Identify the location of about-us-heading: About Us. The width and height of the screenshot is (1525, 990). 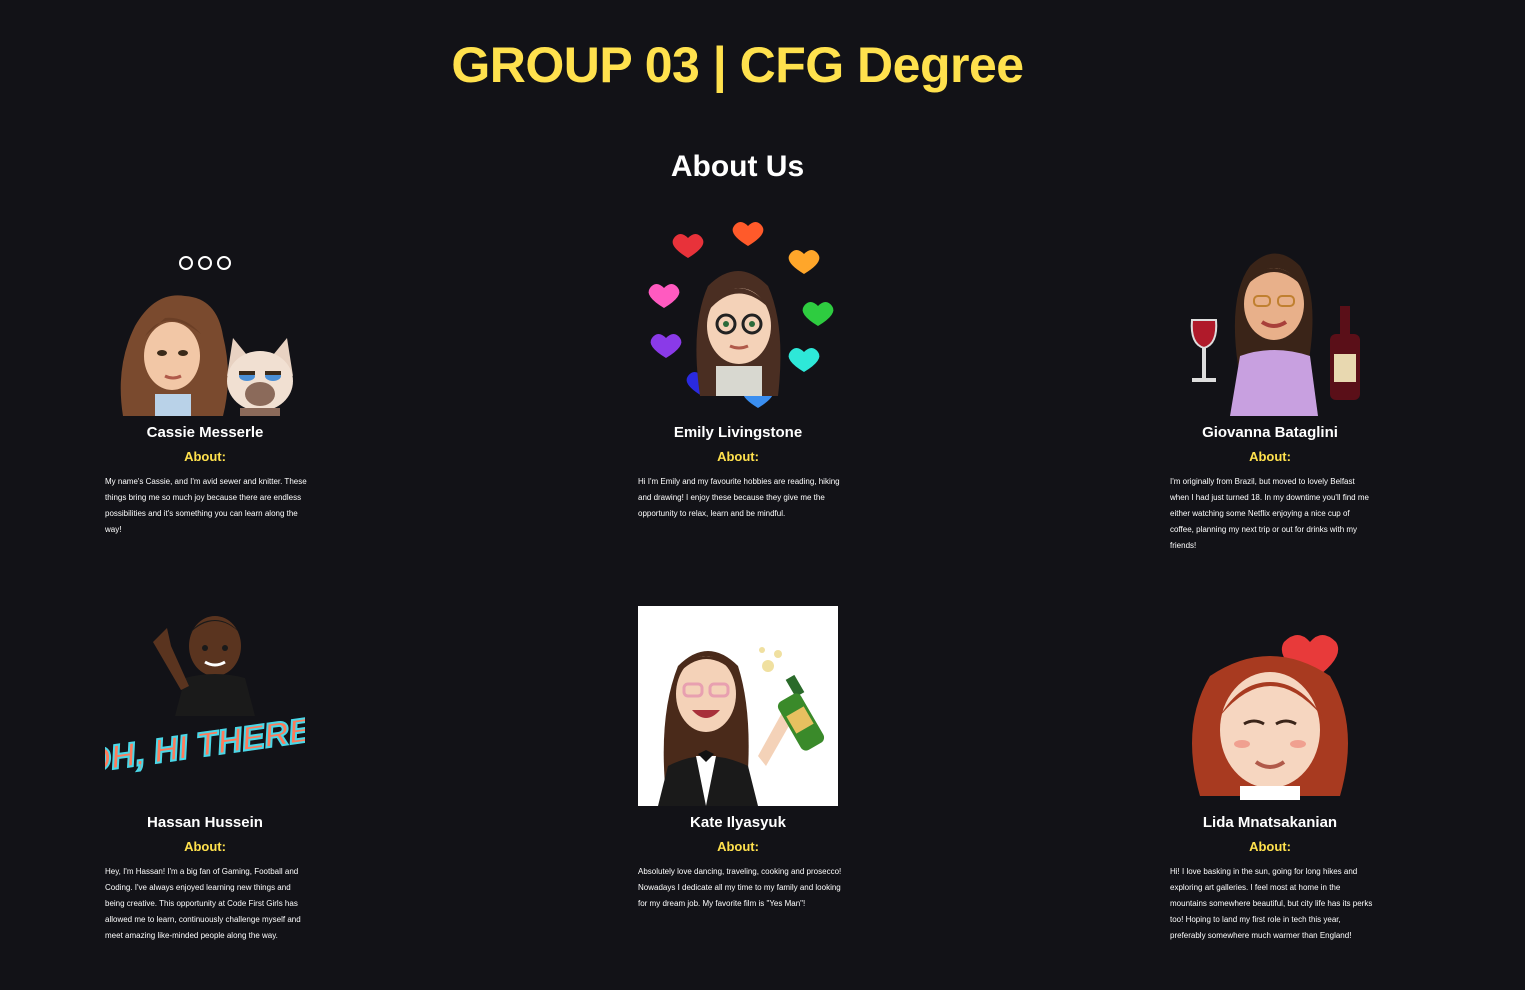
(737, 166).